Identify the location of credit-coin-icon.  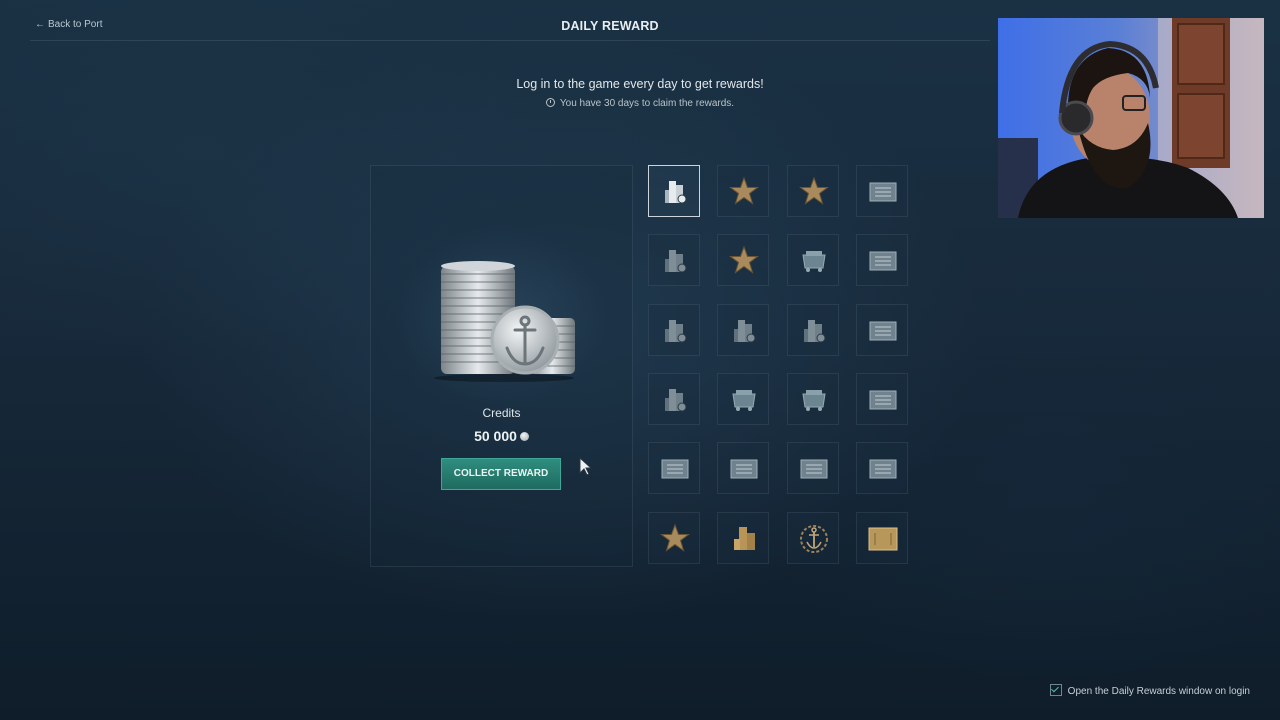
(524, 436).